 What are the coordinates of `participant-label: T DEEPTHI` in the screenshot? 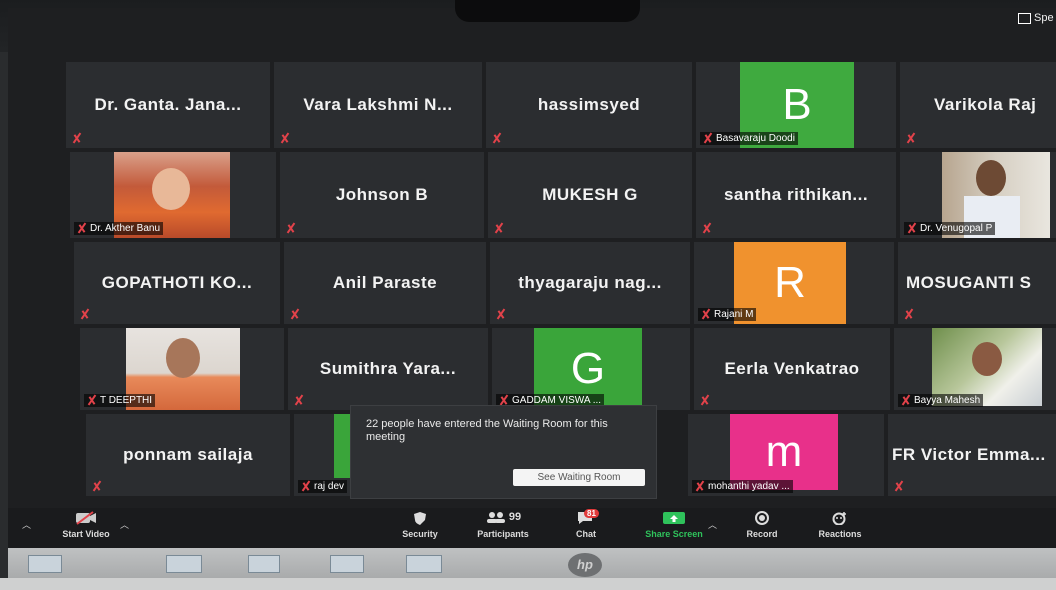 It's located at (120, 400).